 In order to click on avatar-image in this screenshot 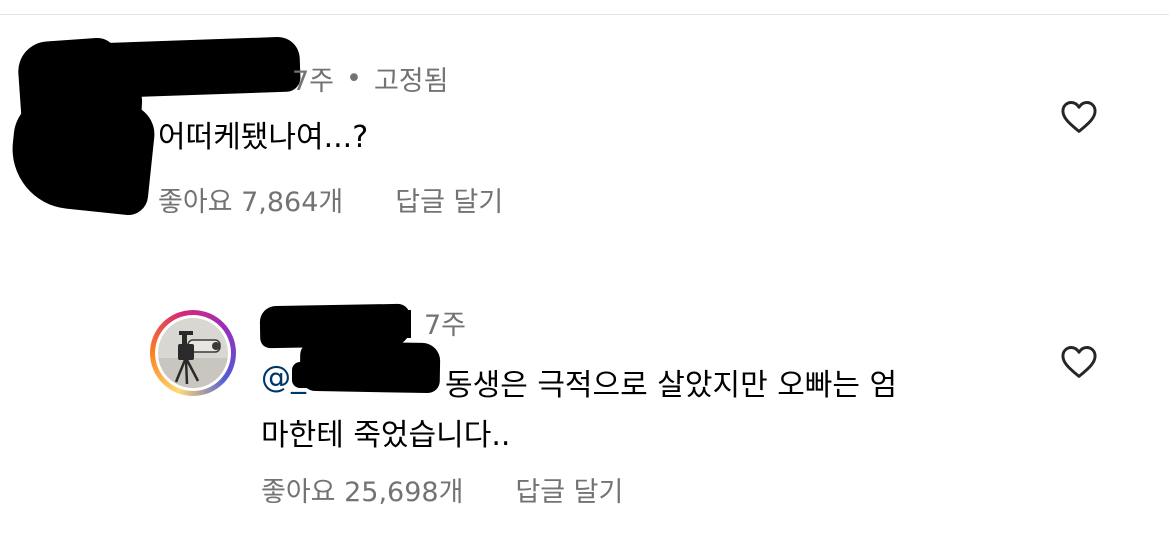, I will do `click(193, 353)`.